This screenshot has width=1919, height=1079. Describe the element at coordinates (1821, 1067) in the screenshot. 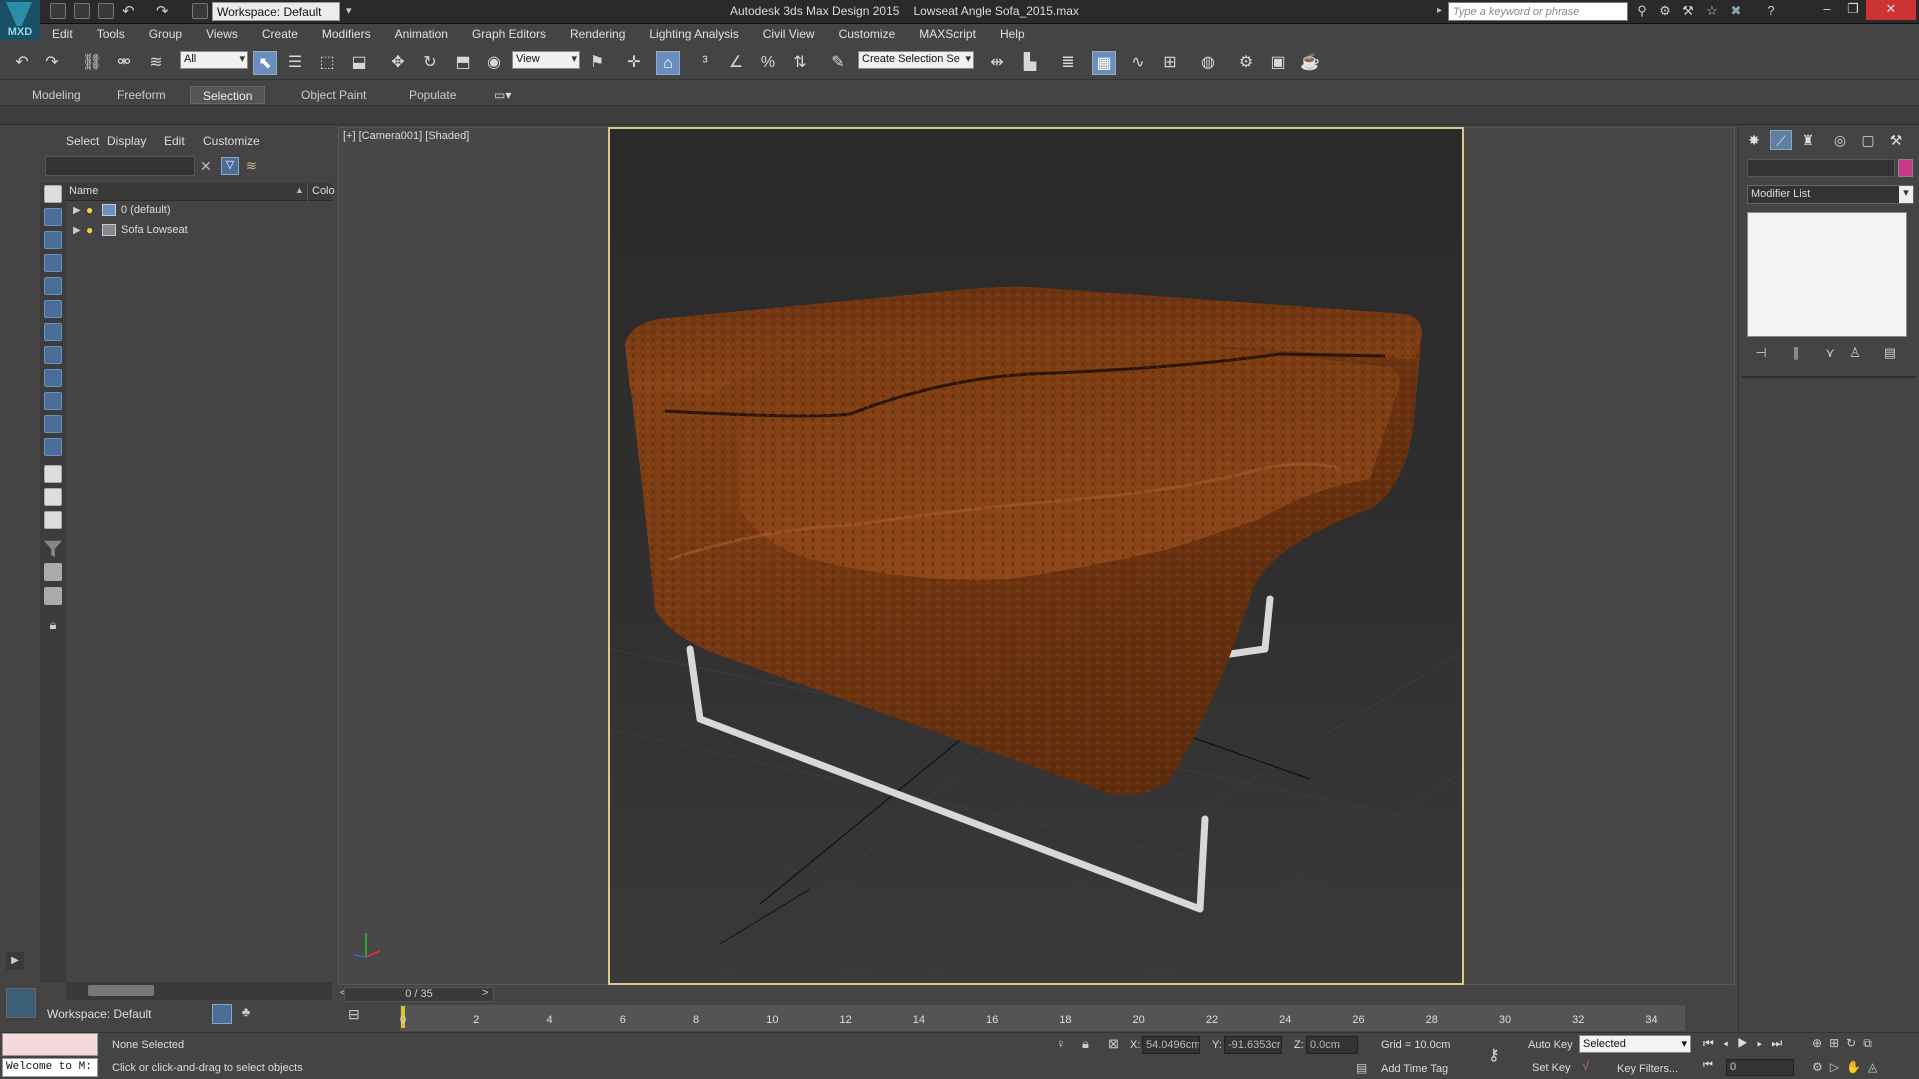

I see `time-config-icon: ⚙` at that location.